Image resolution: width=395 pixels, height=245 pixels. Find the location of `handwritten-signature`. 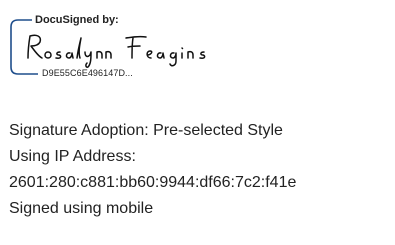

handwritten-signature is located at coordinates (116, 51).